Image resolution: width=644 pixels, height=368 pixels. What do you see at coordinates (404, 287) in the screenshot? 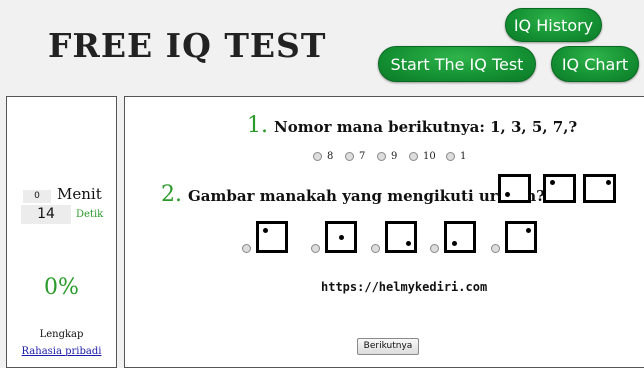
I see `watermark-url: https://helmykediri.com` at bounding box center [404, 287].